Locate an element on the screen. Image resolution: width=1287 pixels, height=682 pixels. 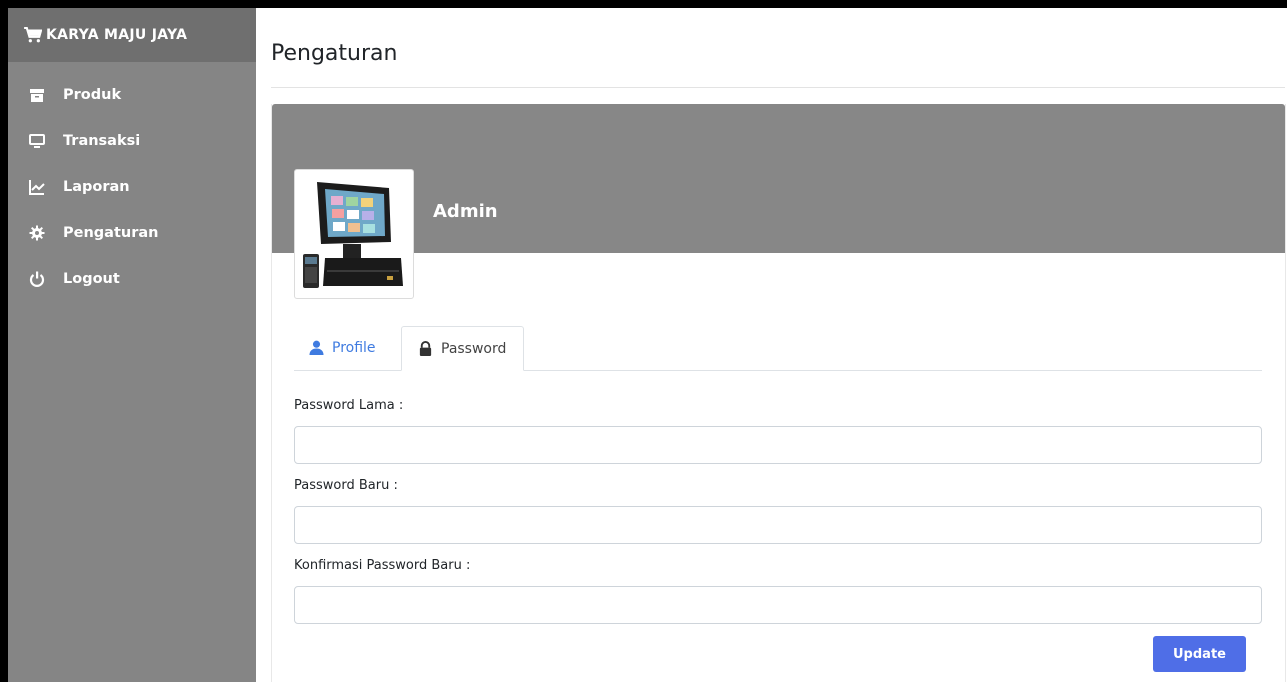
settings-tabs: Profile Password is located at coordinates (778, 348).